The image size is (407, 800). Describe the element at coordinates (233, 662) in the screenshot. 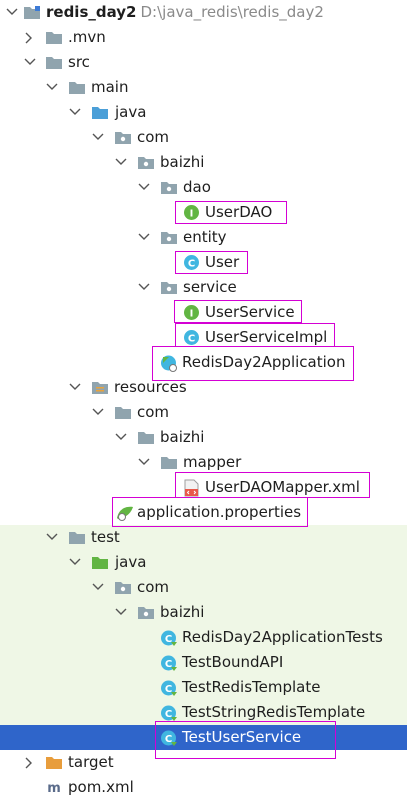

I see `tree-label-test-item: TestBoundAPI` at that location.